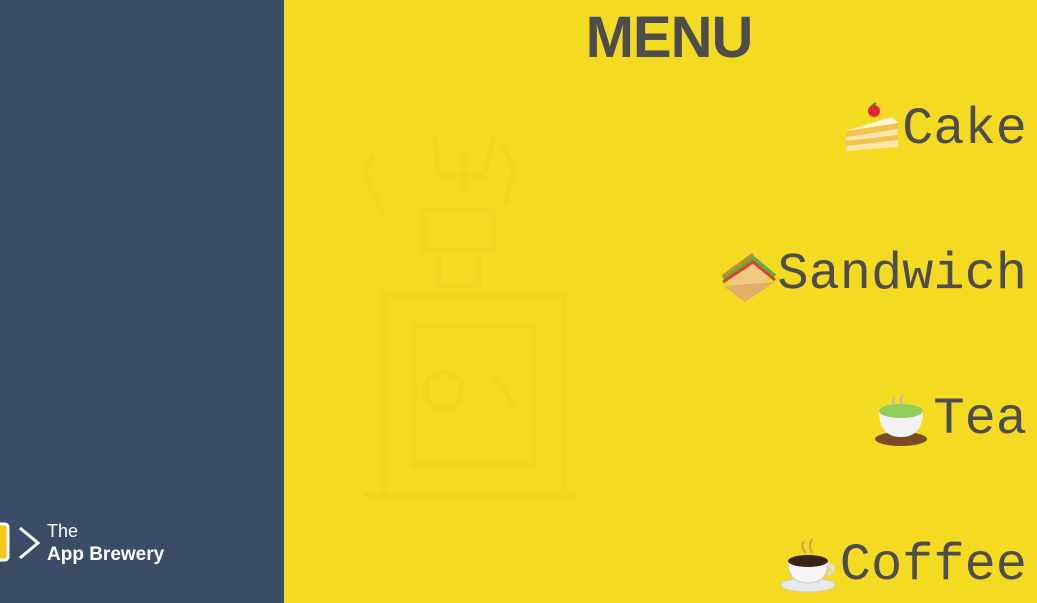  Describe the element at coordinates (467, 316) in the screenshot. I see `coffee-machine-watermark` at that location.